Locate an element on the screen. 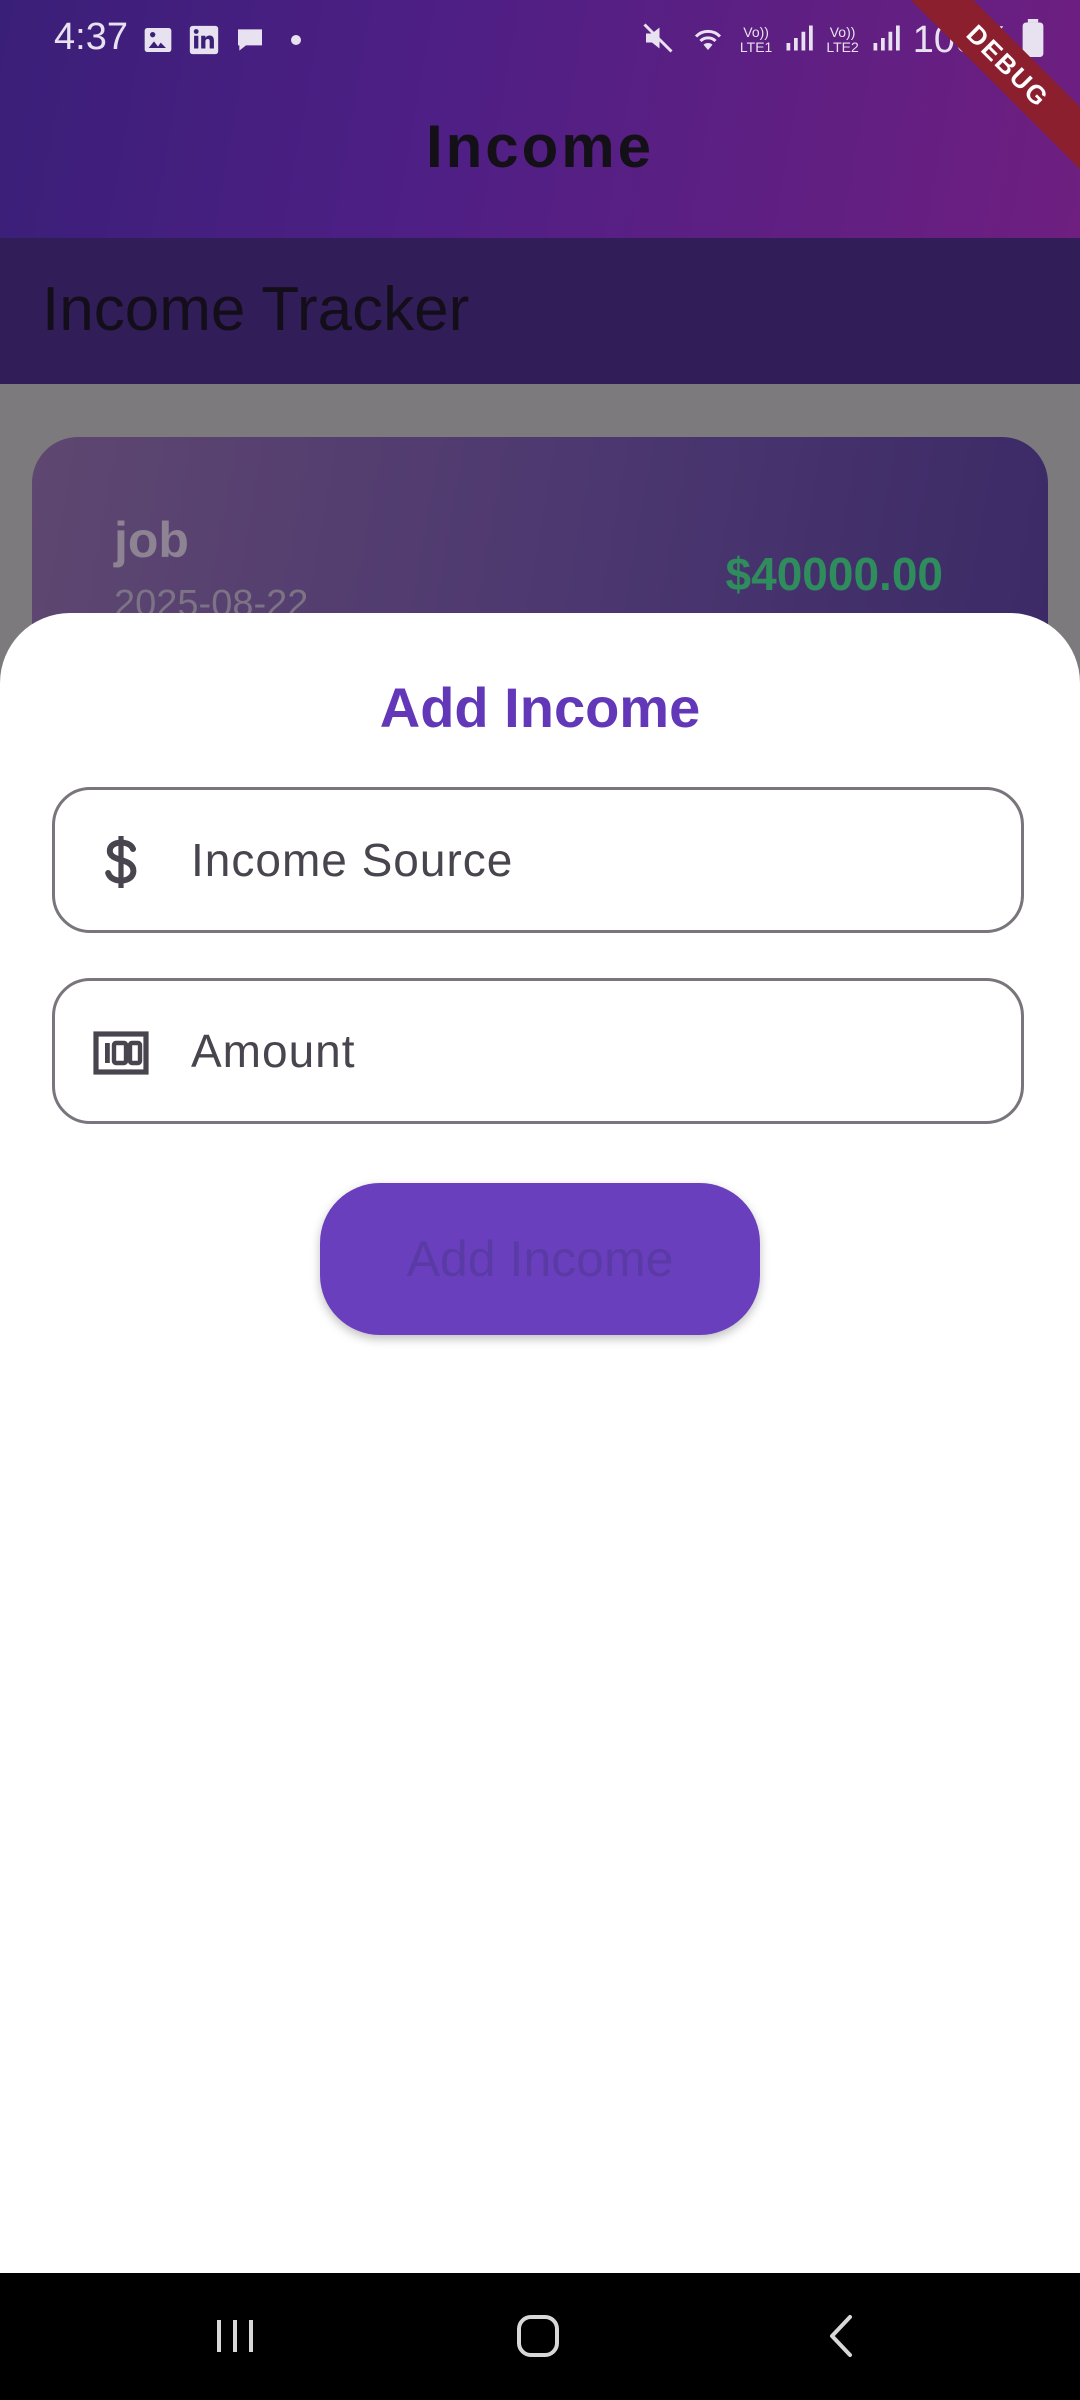 Image resolution: width=1080 pixels, height=2400 pixels. sim1-label-top: Vo)) is located at coordinates (756, 32).